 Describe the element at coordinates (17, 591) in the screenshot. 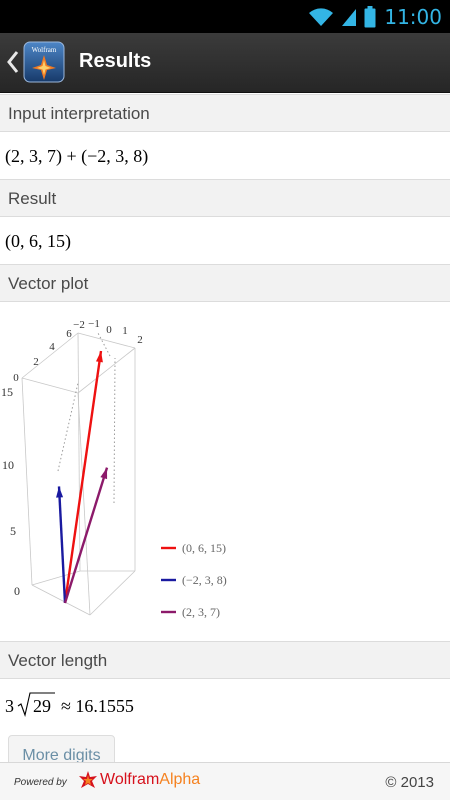

I see `z-tick-label: 0` at that location.